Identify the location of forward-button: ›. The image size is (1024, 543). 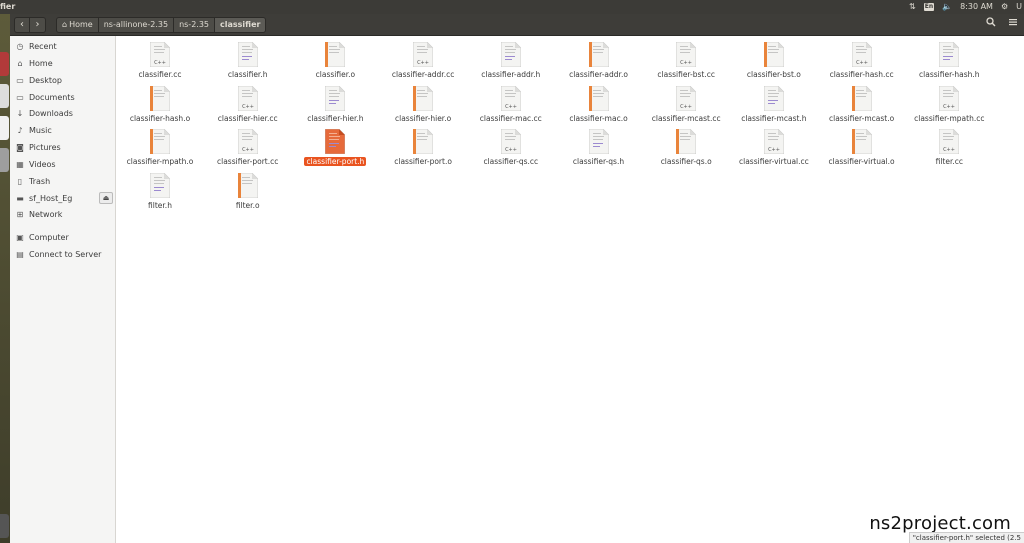
(38, 25).